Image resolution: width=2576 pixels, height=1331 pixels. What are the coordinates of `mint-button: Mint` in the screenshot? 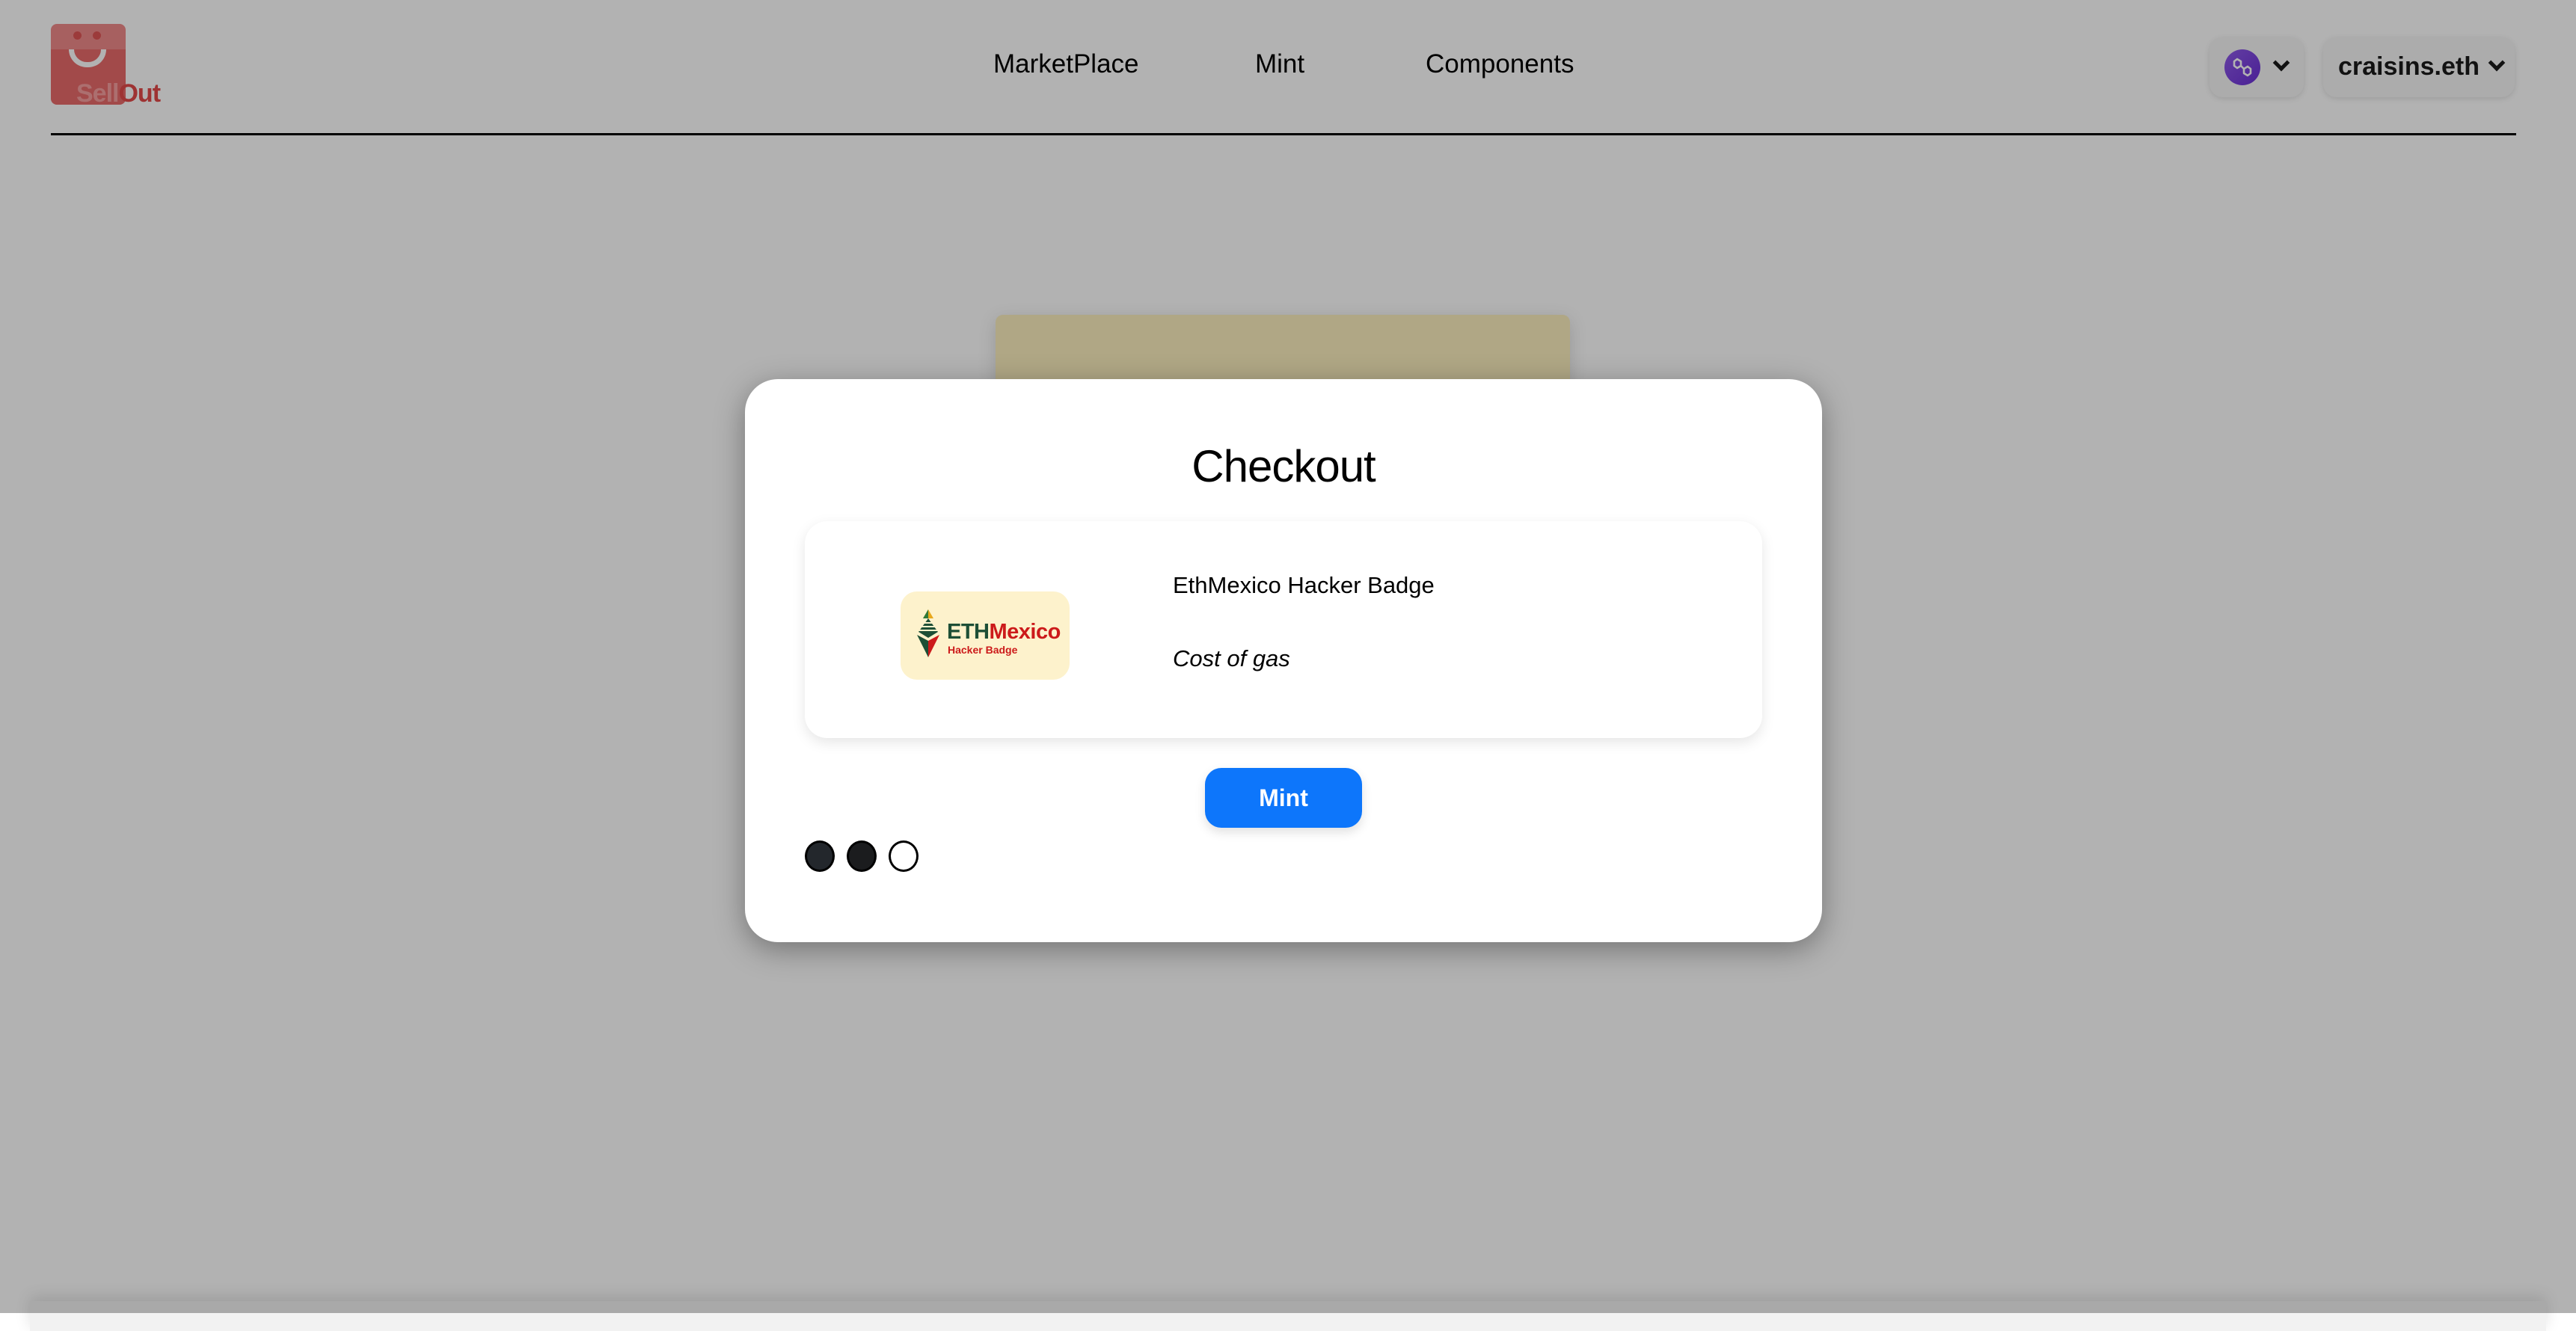 It's located at (1283, 798).